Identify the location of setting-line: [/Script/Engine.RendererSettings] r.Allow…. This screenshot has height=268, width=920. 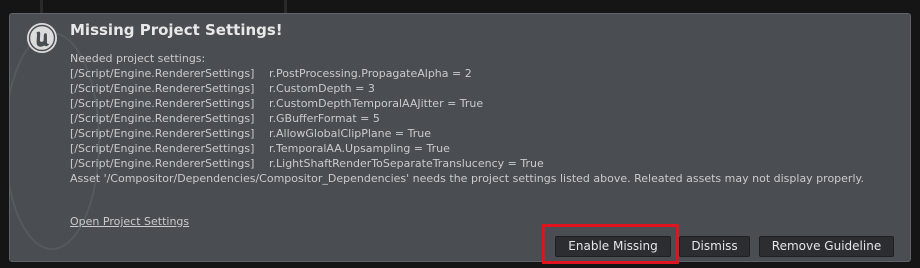
(489, 133).